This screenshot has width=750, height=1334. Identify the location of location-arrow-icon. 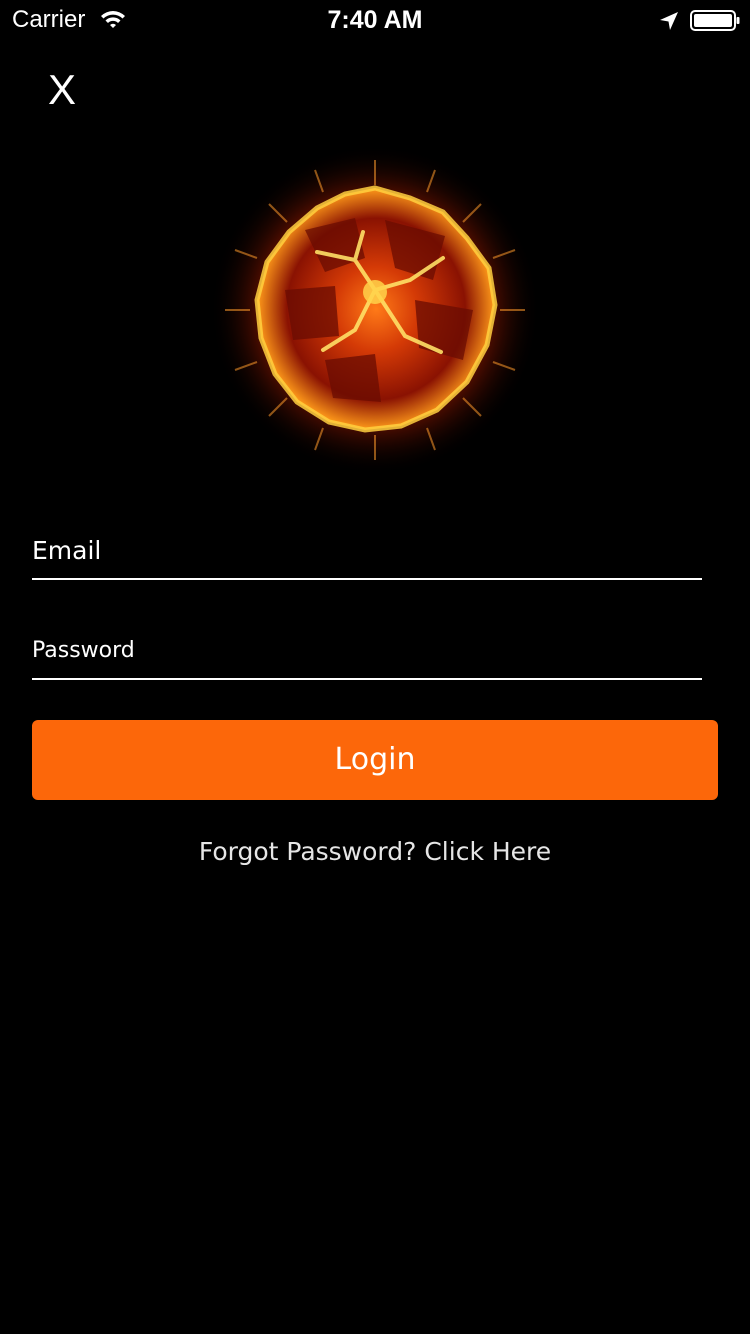
(669, 21).